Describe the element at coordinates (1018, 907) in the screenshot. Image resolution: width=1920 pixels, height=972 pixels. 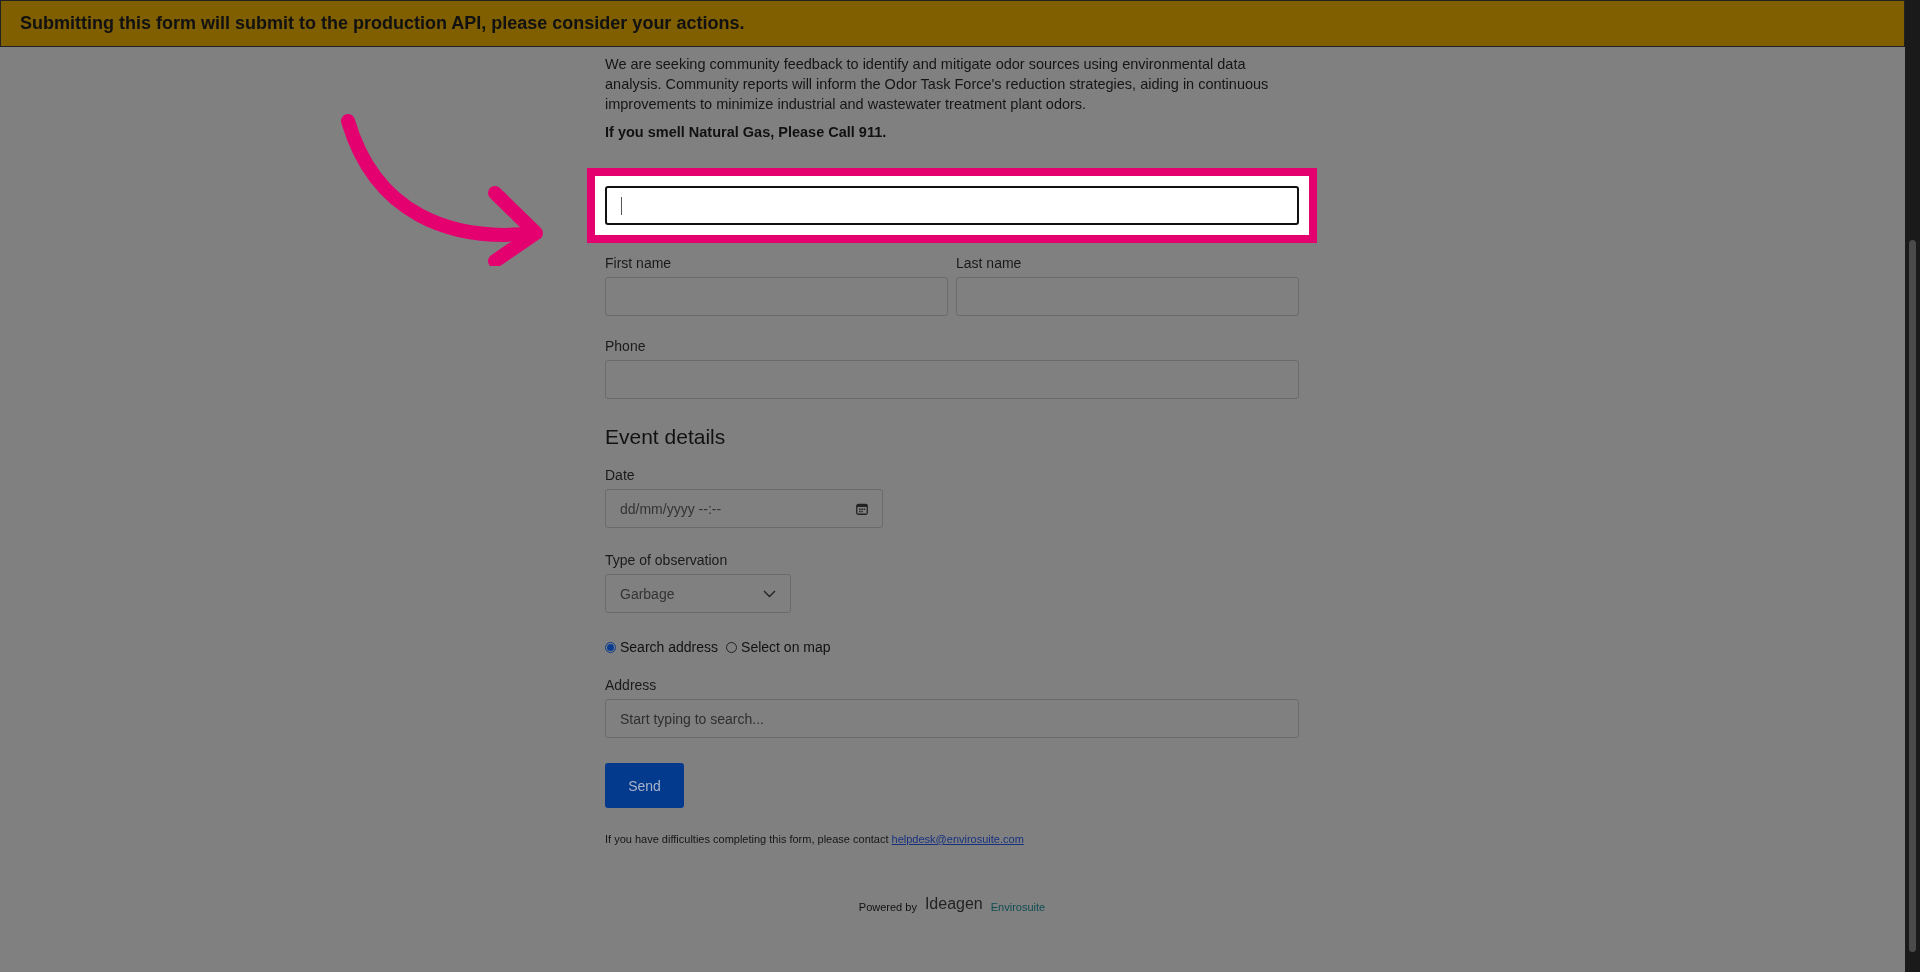
I see `logo-text: Envirosuite` at that location.